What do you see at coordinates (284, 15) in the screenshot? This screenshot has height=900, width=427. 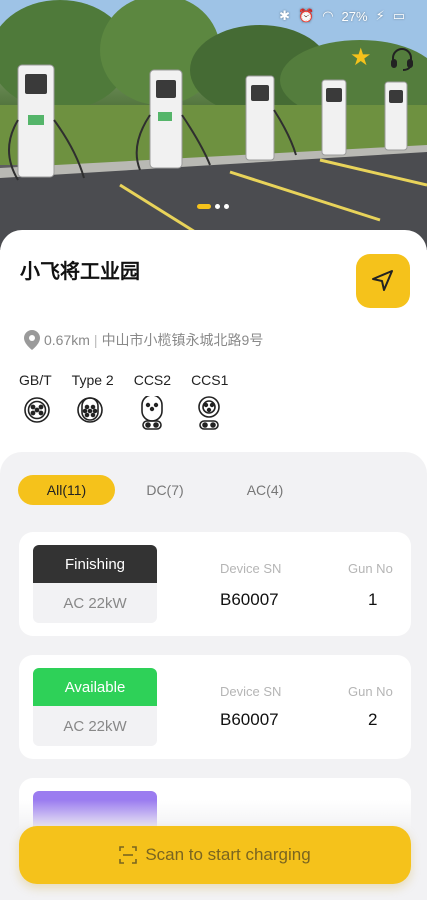 I see `bluetooth-icon: ✱` at bounding box center [284, 15].